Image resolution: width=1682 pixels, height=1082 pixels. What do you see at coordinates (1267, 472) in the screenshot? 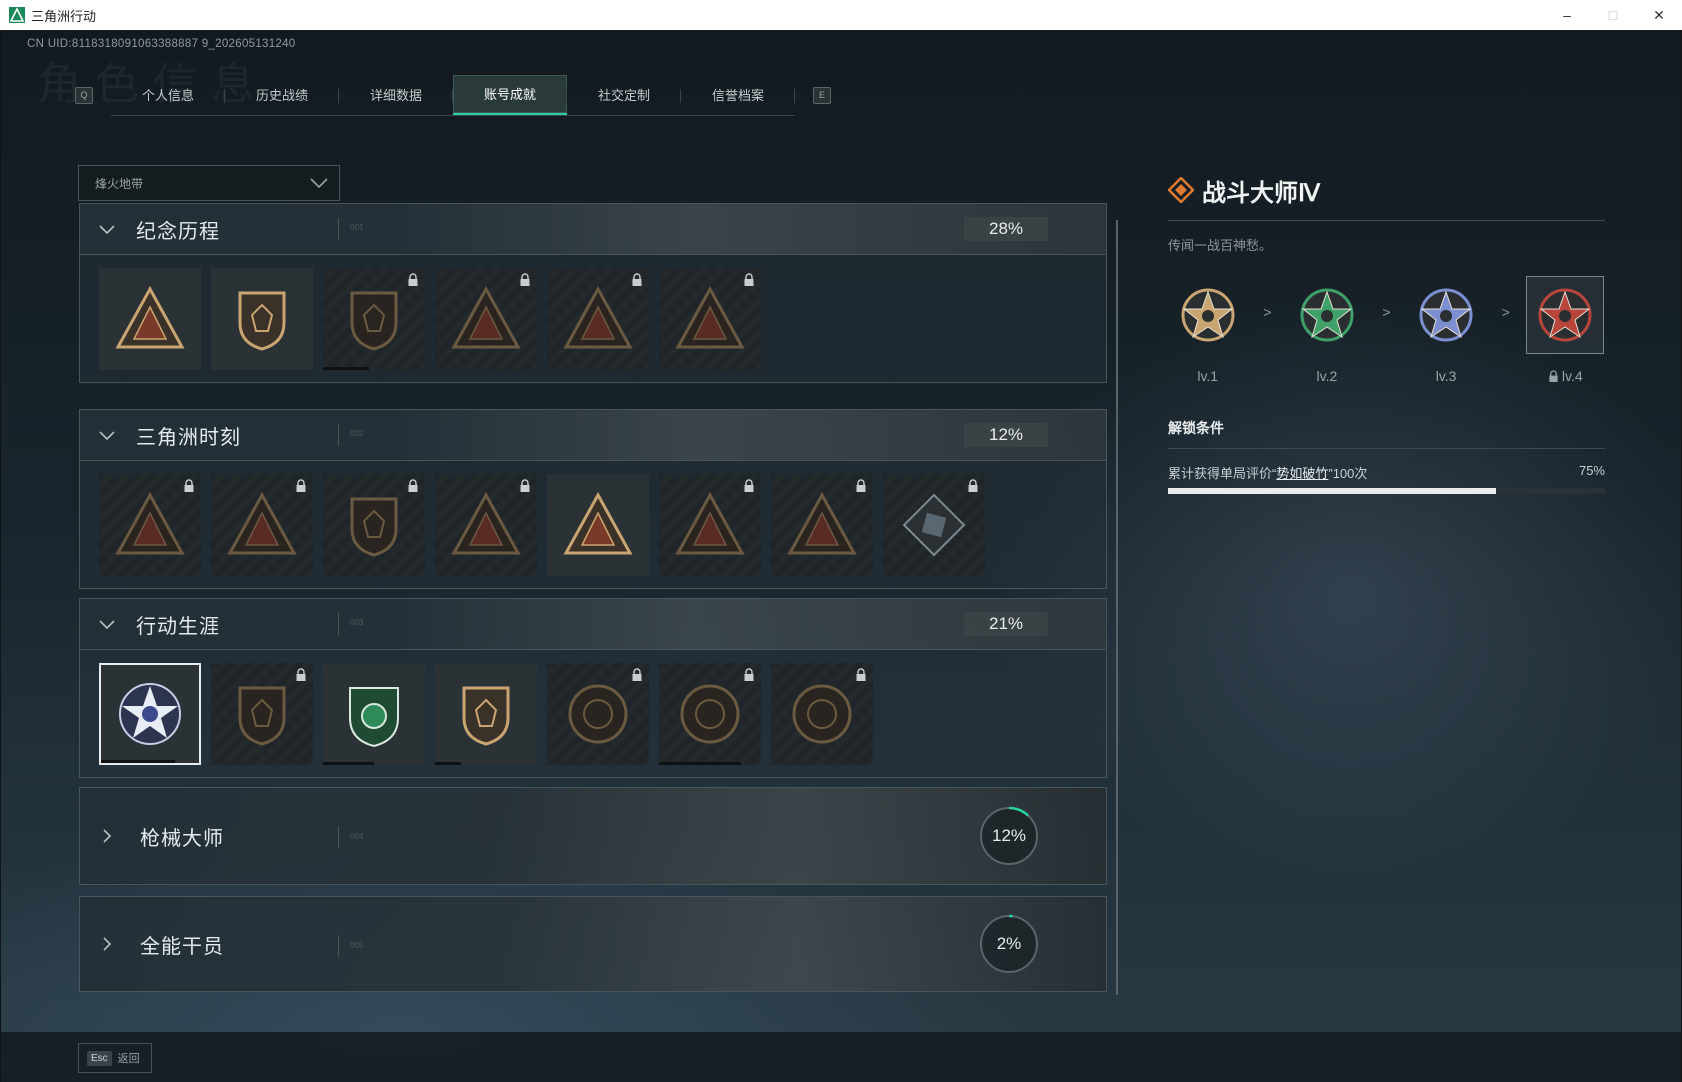
I see `condition-text: 累计获得单局评价“势如破竹”100次` at bounding box center [1267, 472].